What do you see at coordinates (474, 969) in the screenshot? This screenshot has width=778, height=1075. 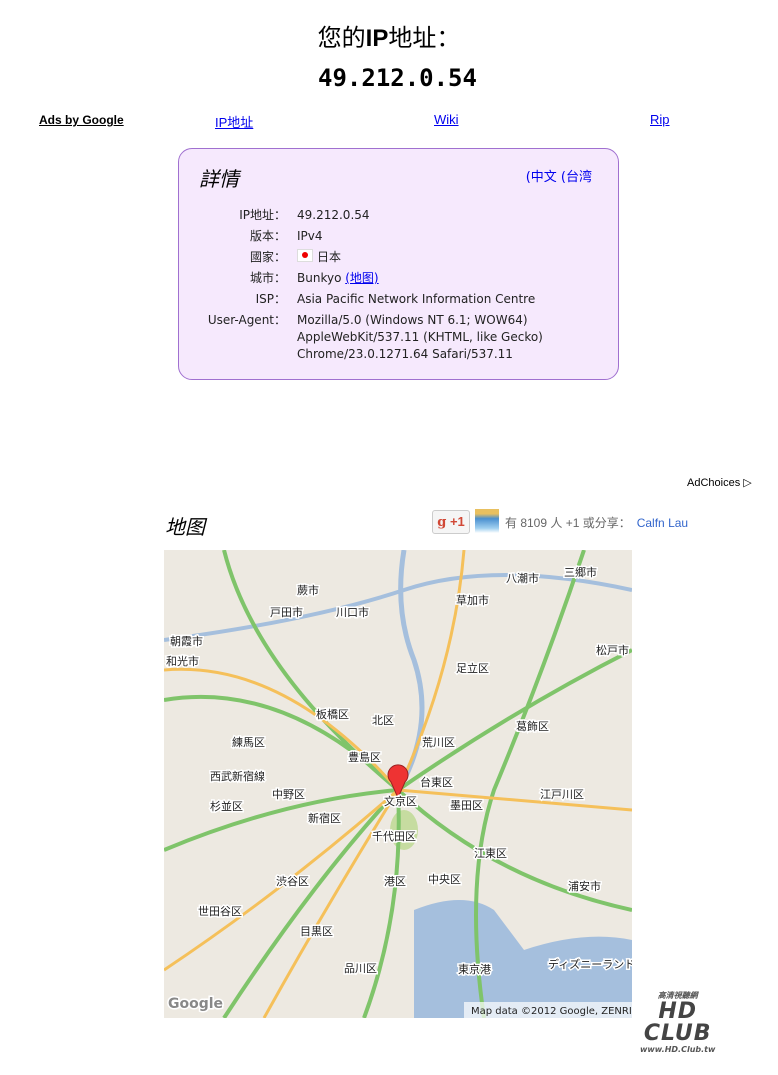 I see `map-place-label: 東京港` at bounding box center [474, 969].